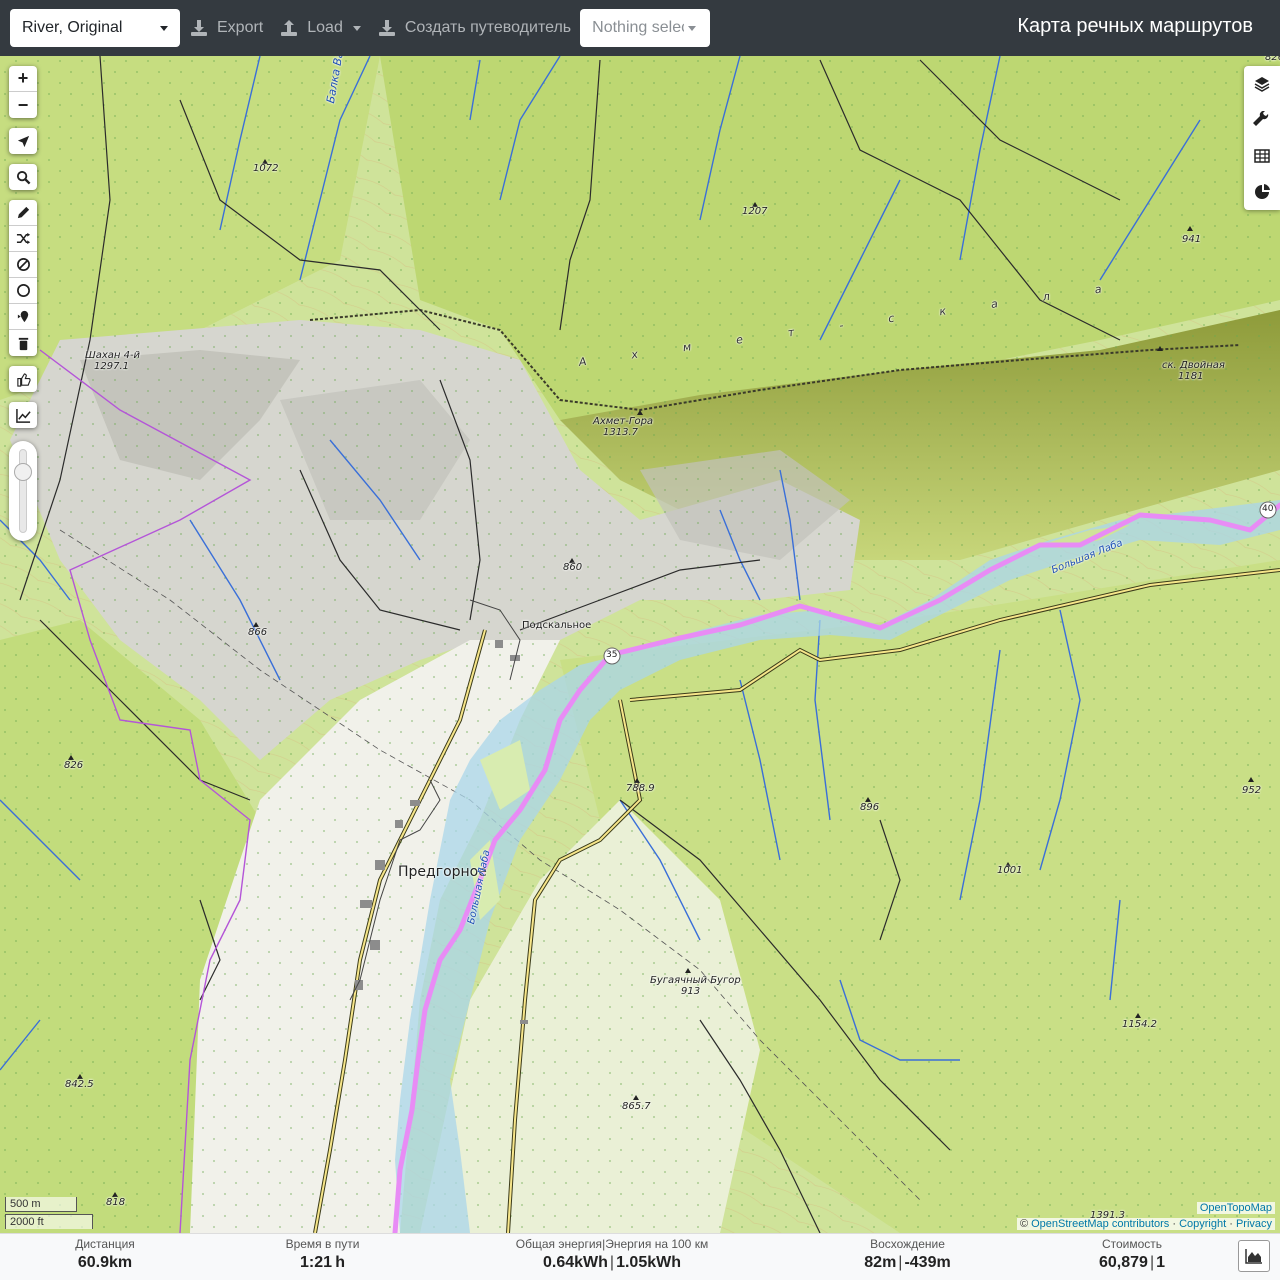  I want to click on search-control, so click(23, 177).